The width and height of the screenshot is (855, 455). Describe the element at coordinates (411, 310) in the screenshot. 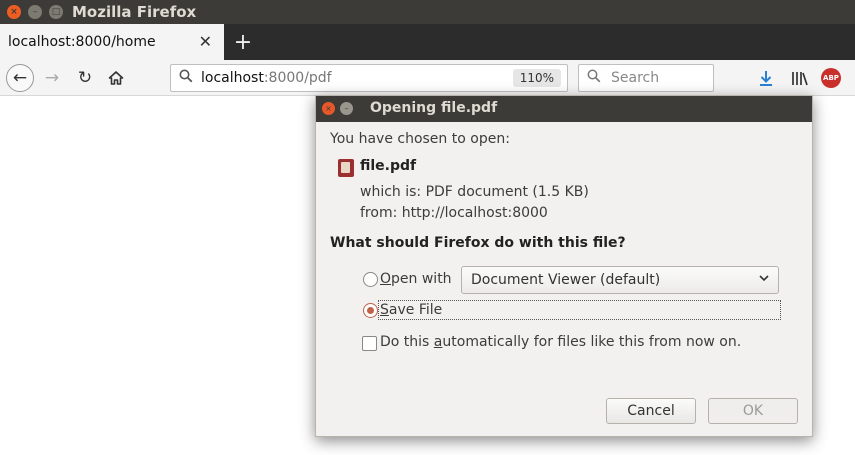

I see `save-file-label: Save File` at that location.